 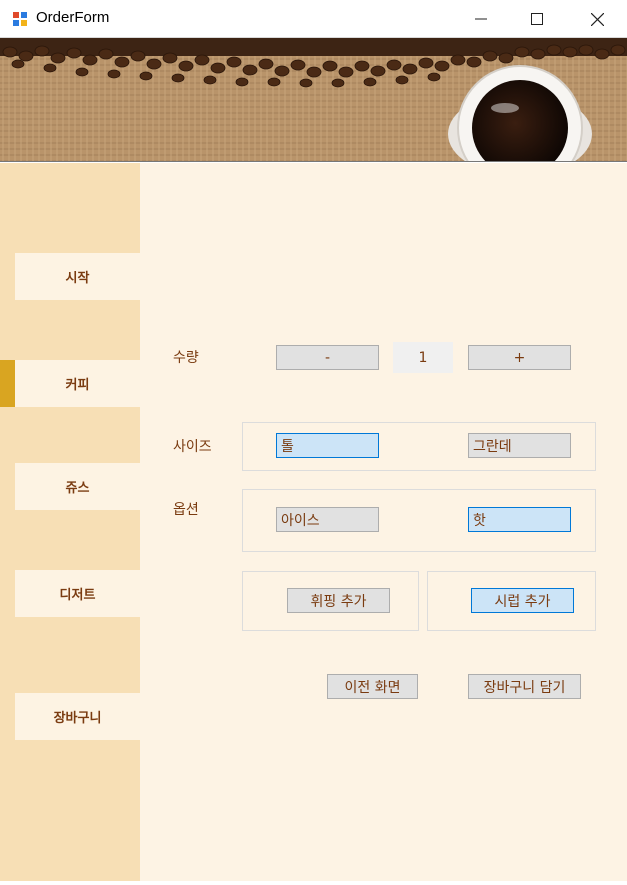 I want to click on quantity-minus-button: -, so click(x=327, y=357).